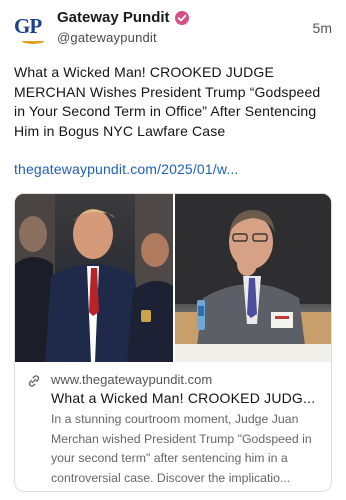 The width and height of the screenshot is (346, 500). What do you see at coordinates (182, 18) in the screenshot?
I see `verified-badge-icon` at bounding box center [182, 18].